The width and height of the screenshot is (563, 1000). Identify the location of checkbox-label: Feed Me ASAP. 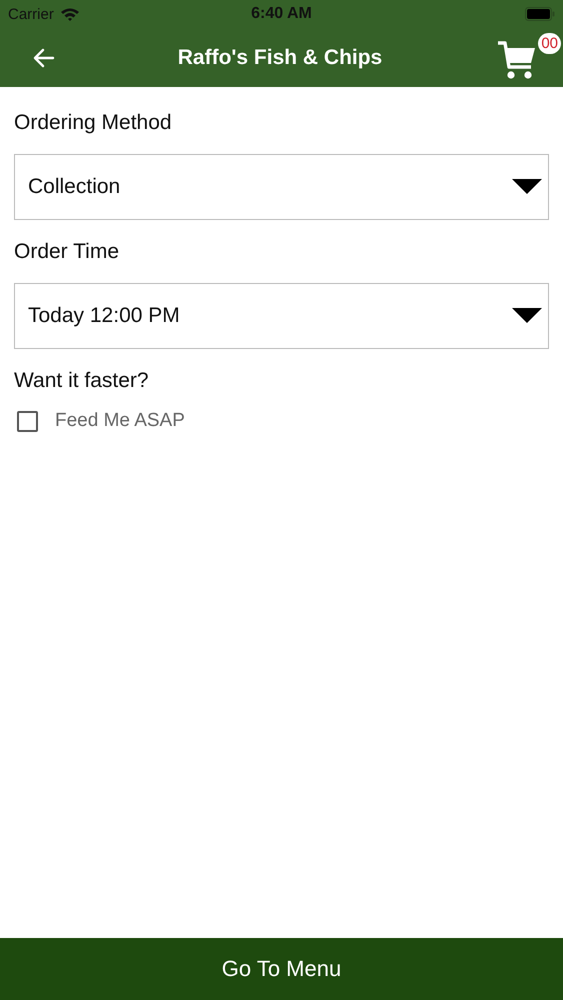
(120, 421).